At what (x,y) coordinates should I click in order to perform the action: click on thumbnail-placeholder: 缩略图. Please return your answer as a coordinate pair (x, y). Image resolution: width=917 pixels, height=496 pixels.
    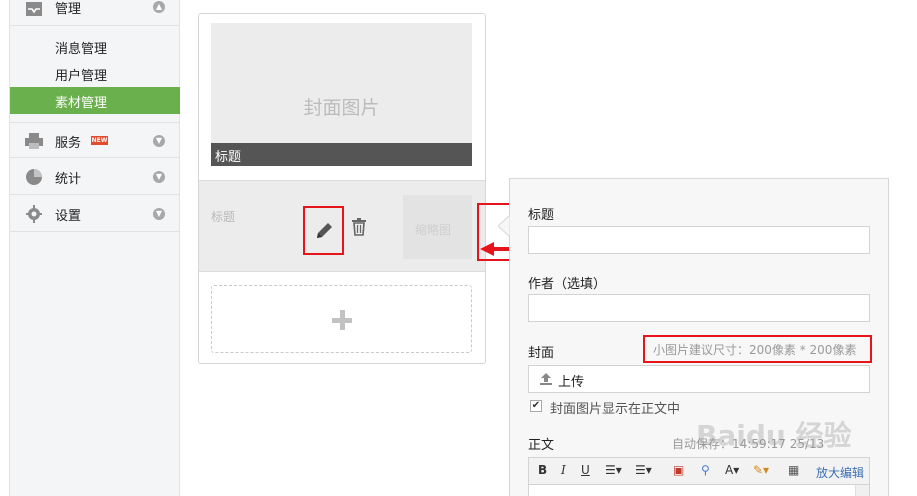
    Looking at the image, I should click on (433, 230).